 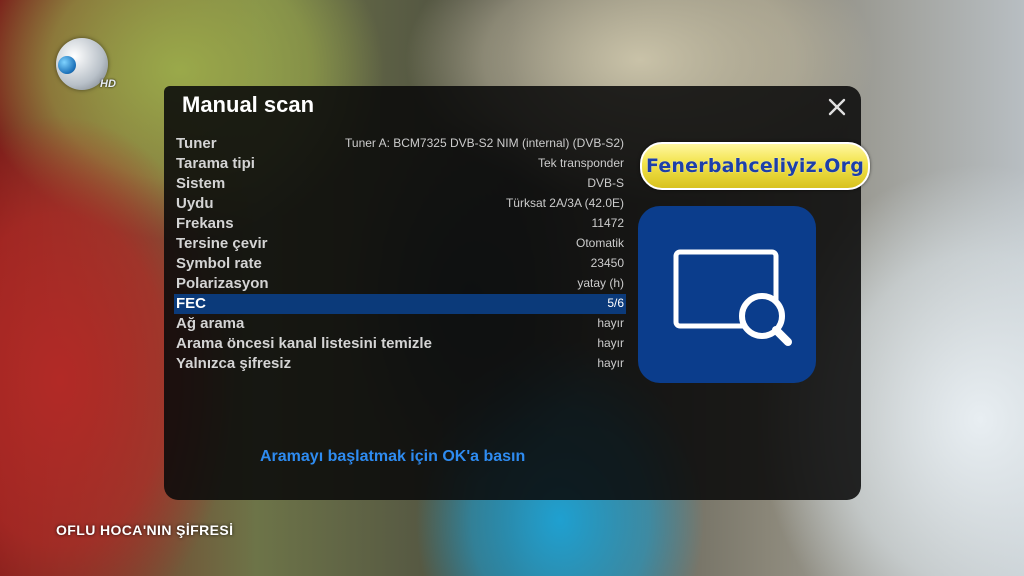 I want to click on setting-label: Symbol rate, so click(x=219, y=263).